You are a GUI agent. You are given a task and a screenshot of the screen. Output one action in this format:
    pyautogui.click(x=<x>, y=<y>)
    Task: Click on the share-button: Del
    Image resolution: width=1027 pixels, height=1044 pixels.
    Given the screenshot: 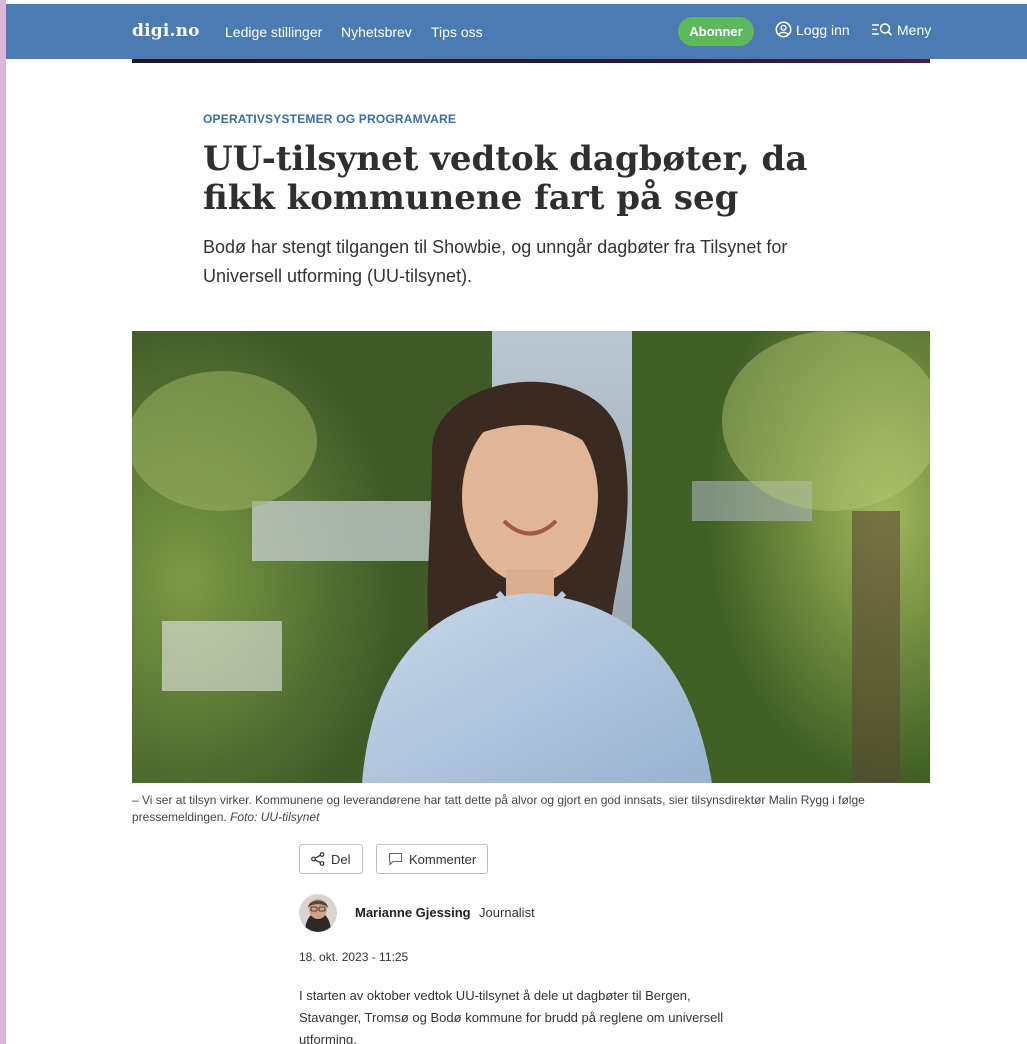 What is the action you would take?
    pyautogui.click(x=331, y=859)
    